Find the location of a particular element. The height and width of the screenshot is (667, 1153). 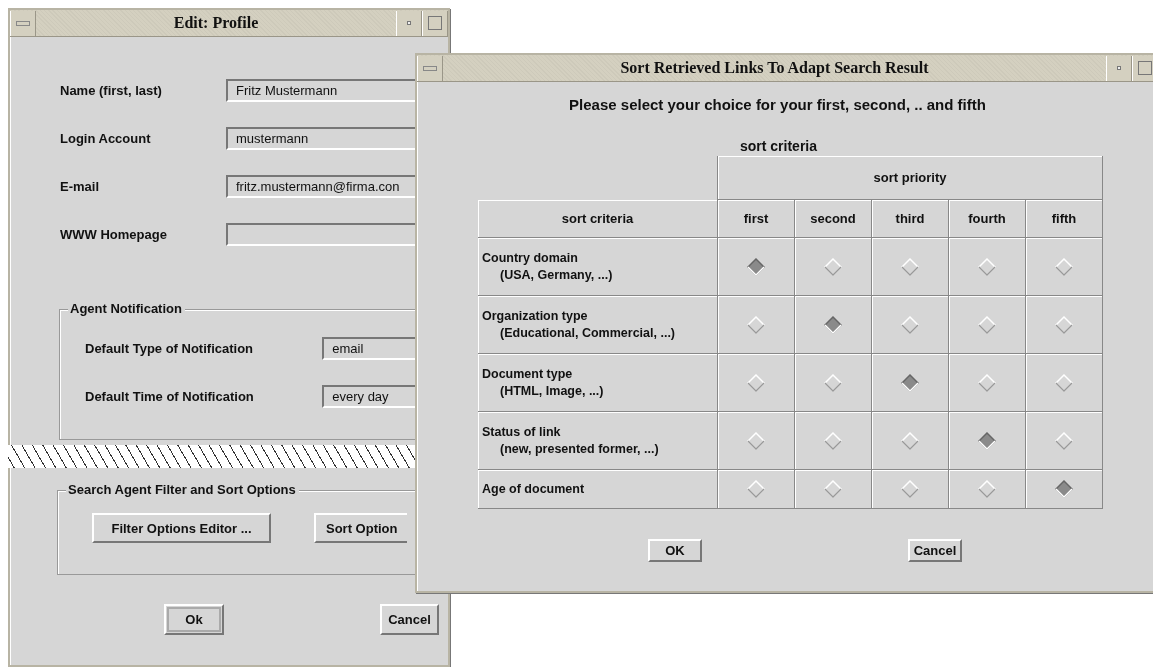

field-label: Default Time of Notification is located at coordinates (170, 396).